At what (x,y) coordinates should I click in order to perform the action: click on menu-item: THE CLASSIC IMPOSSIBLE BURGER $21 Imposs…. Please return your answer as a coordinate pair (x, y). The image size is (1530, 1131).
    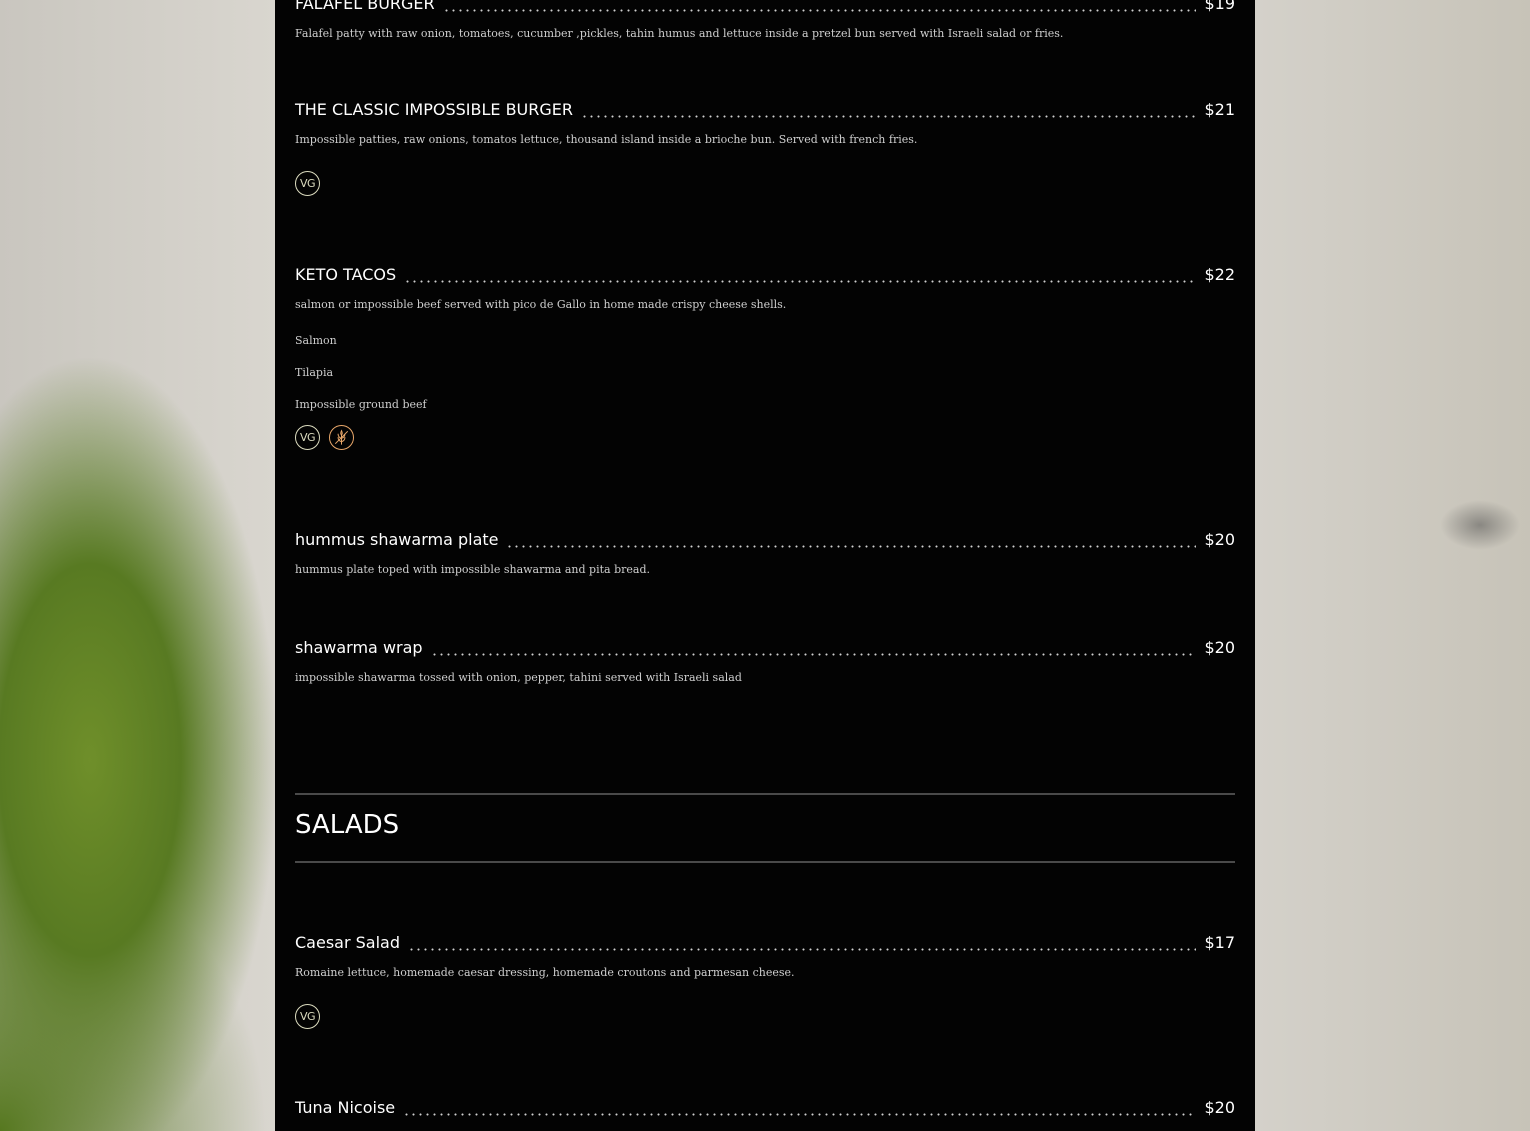
    Looking at the image, I should click on (765, 148).